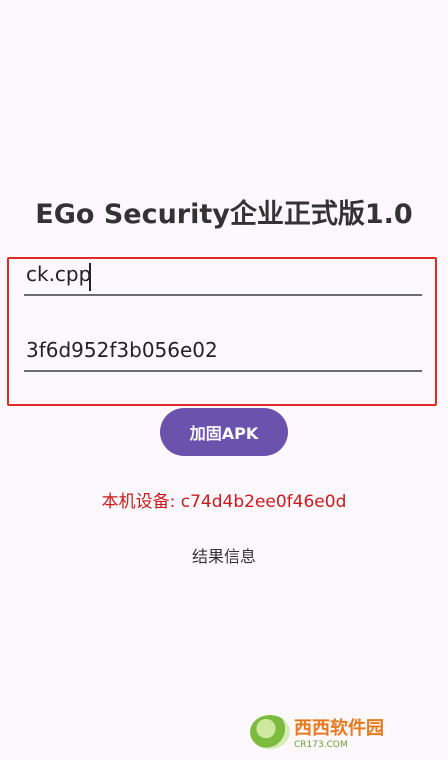 The height and width of the screenshot is (760, 448). What do you see at coordinates (90, 277) in the screenshot?
I see `text-caret` at bounding box center [90, 277].